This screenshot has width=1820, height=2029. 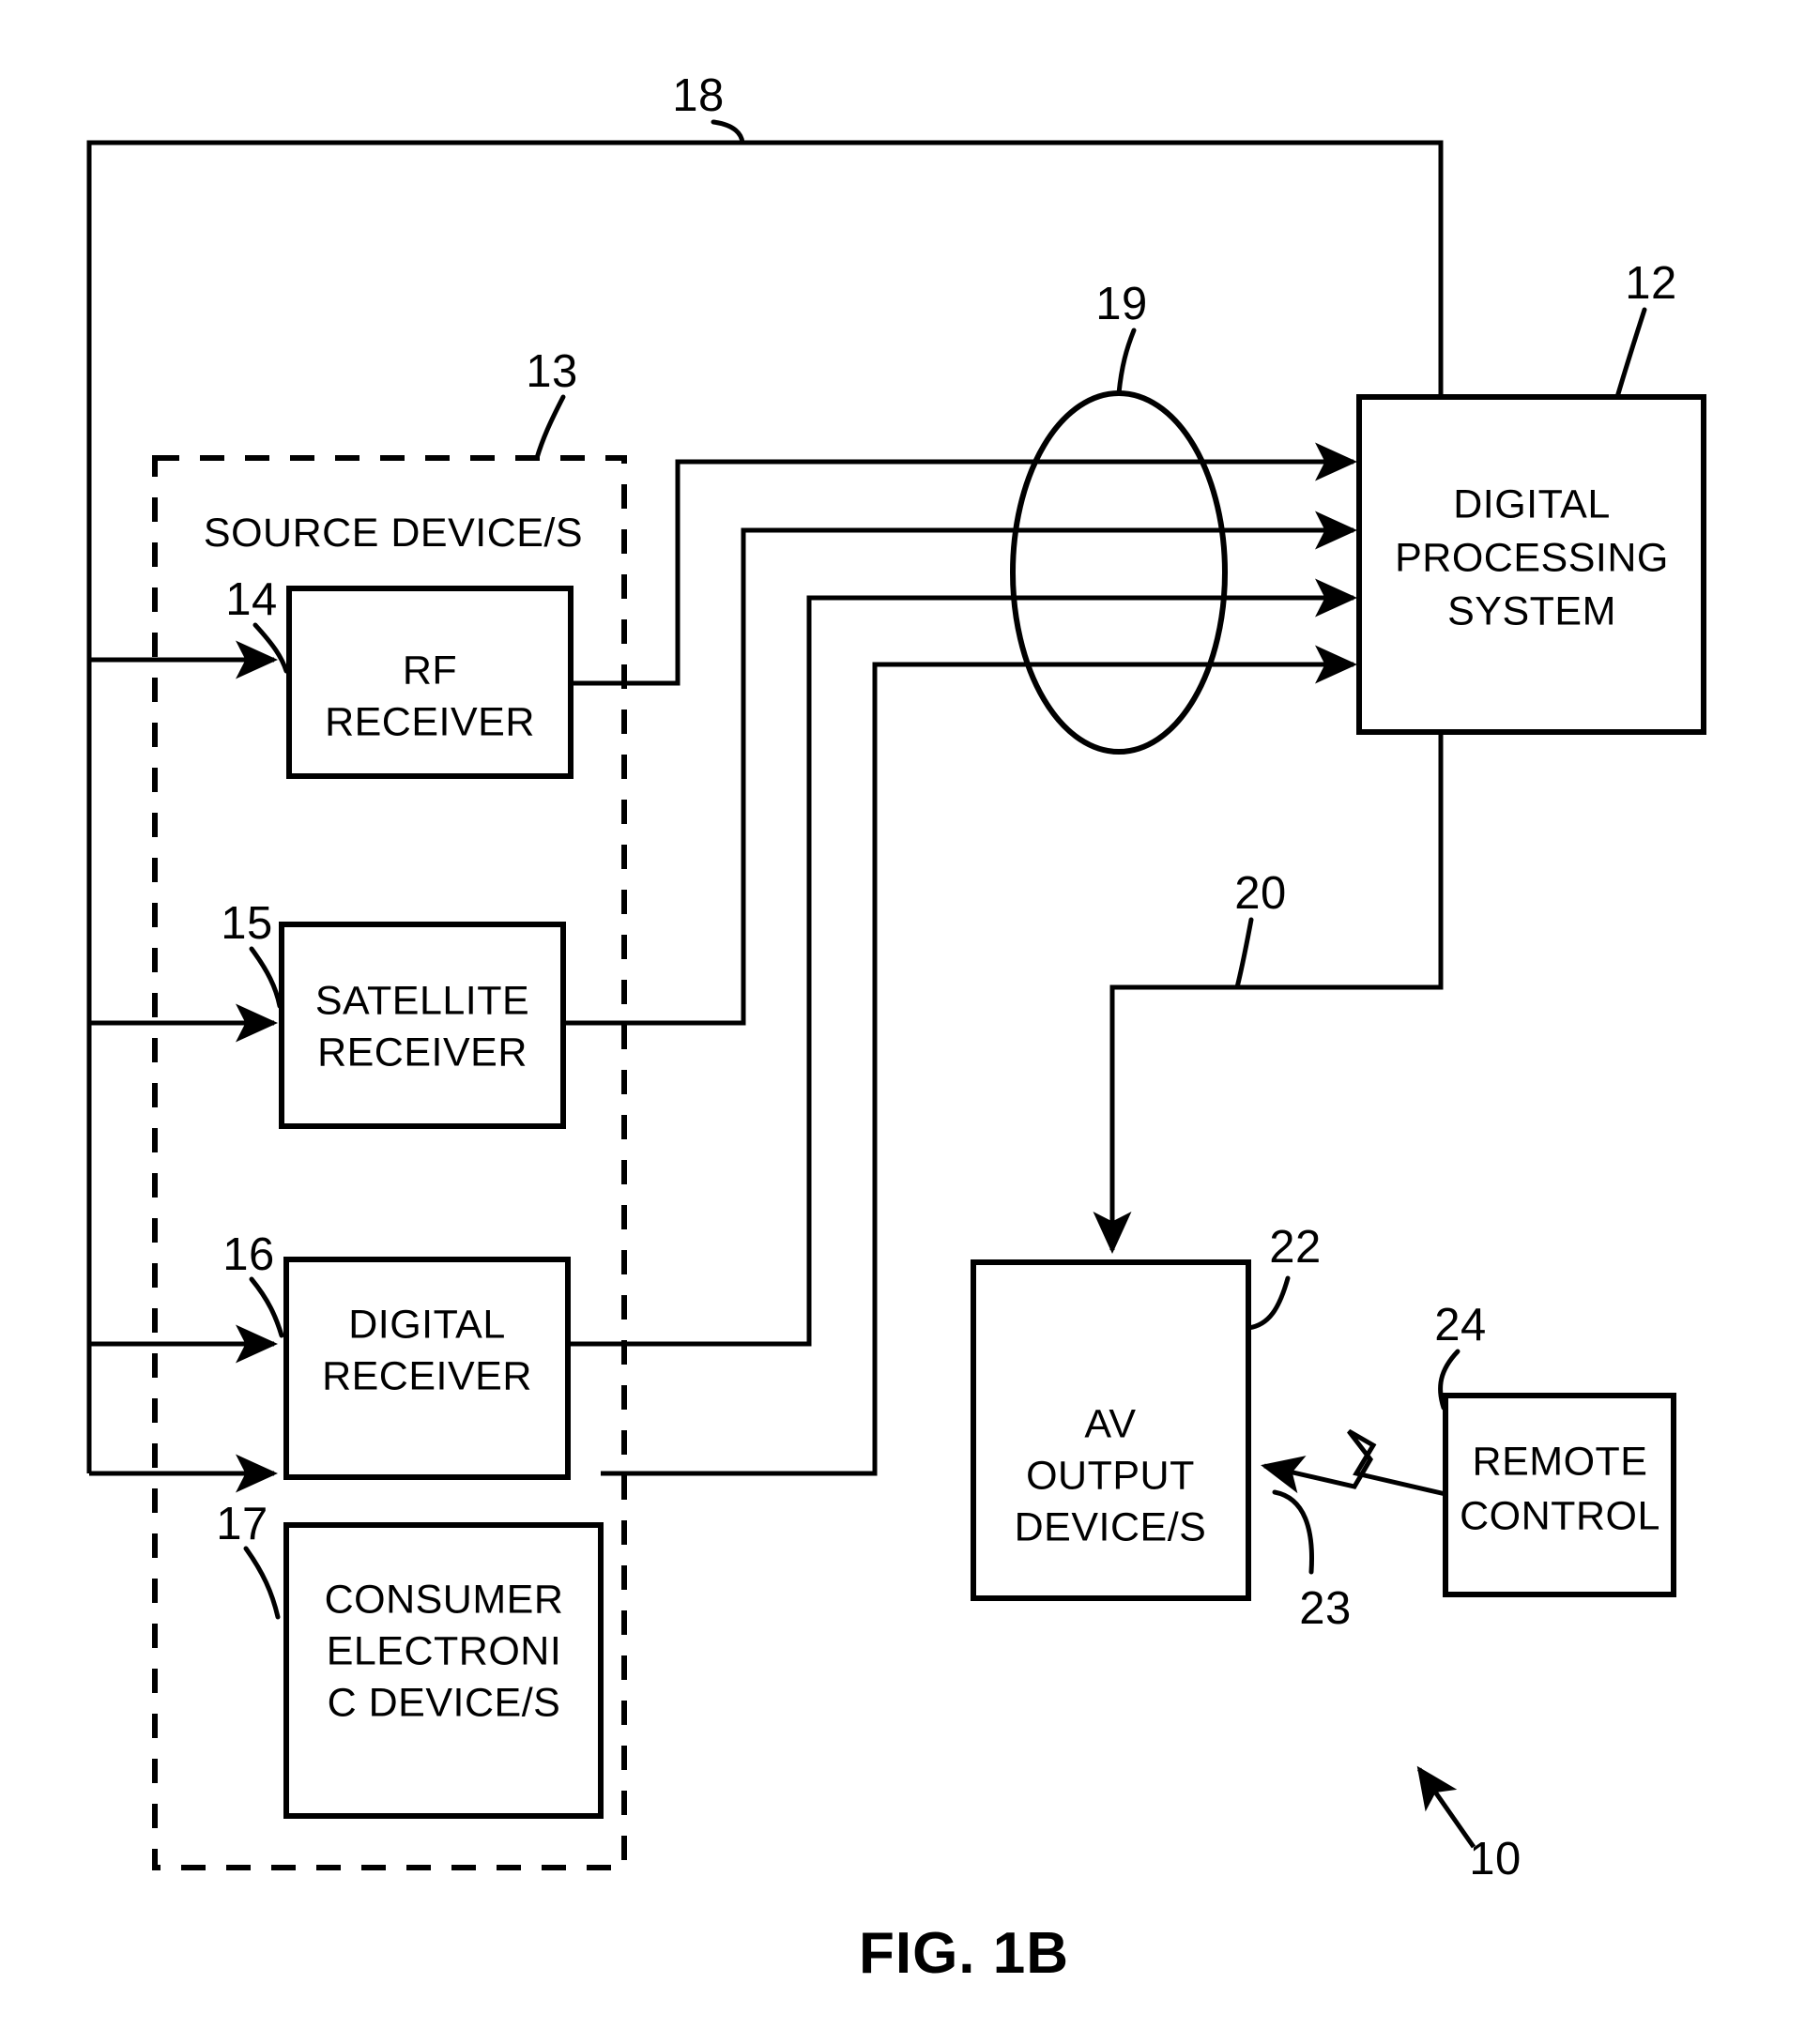 I want to click on dps-label-line2: PROCESSING, so click(x=1532, y=557).